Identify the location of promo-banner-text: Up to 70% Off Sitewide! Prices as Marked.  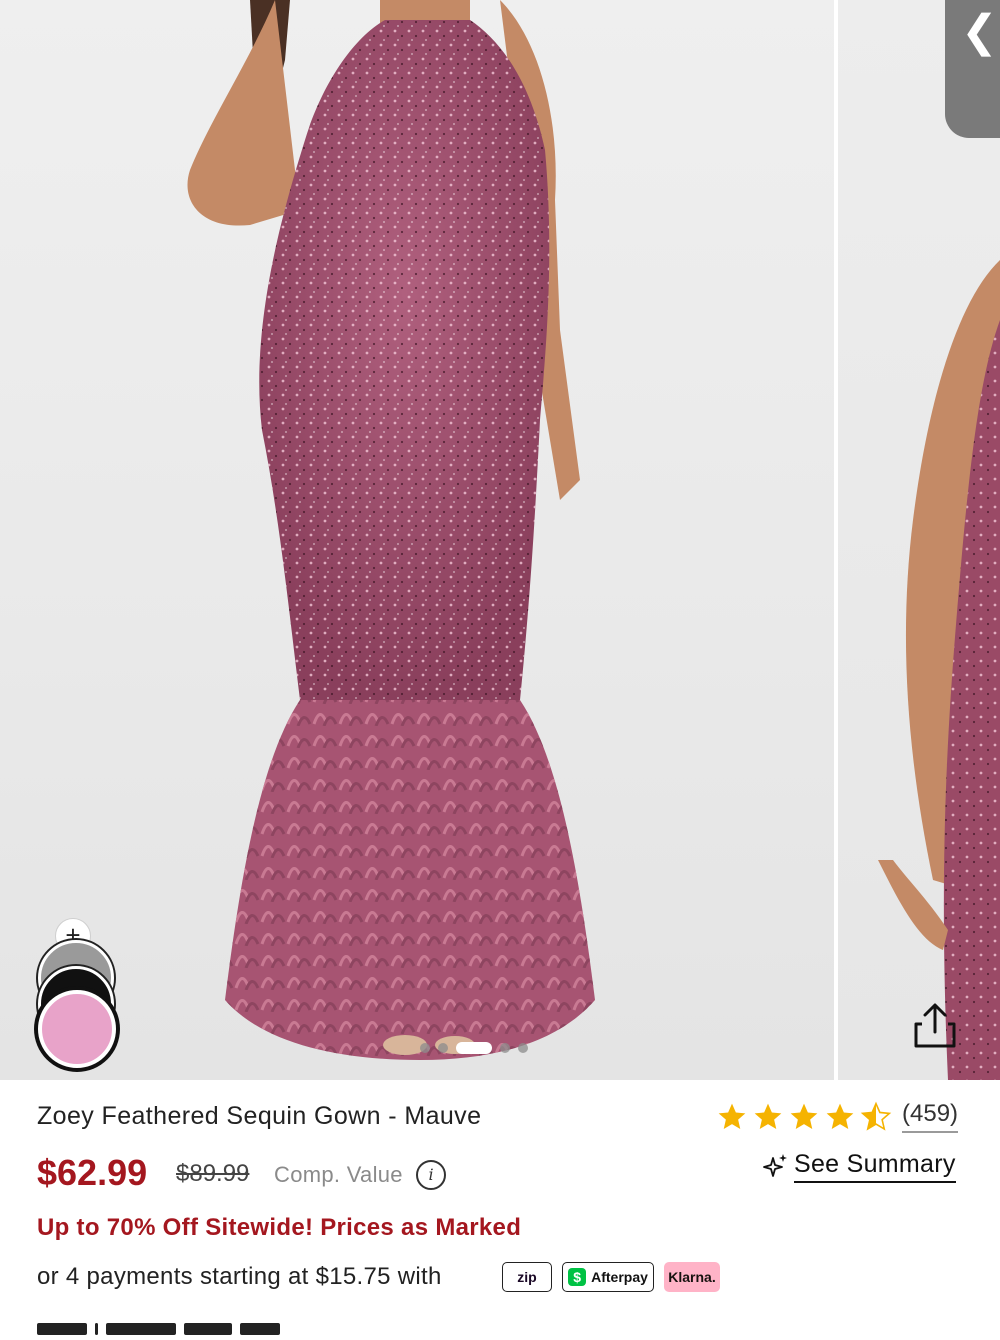
(279, 1227).